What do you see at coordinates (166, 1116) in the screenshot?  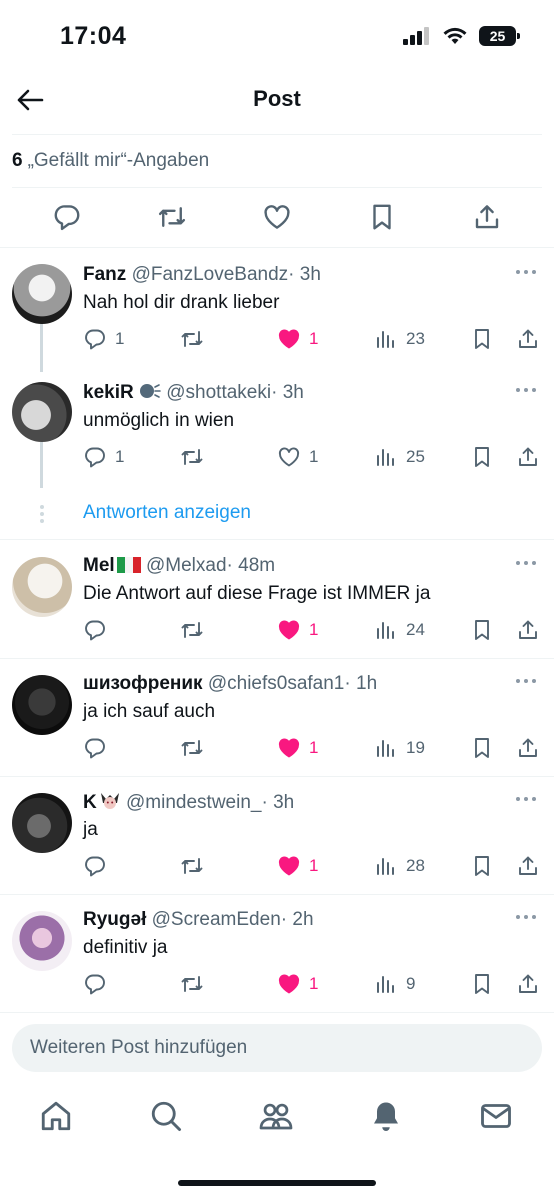 I see `search-icon` at bounding box center [166, 1116].